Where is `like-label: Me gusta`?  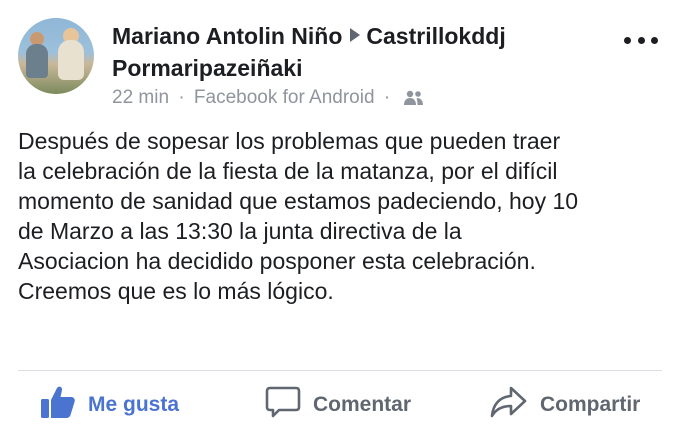
like-label: Me gusta is located at coordinates (134, 404).